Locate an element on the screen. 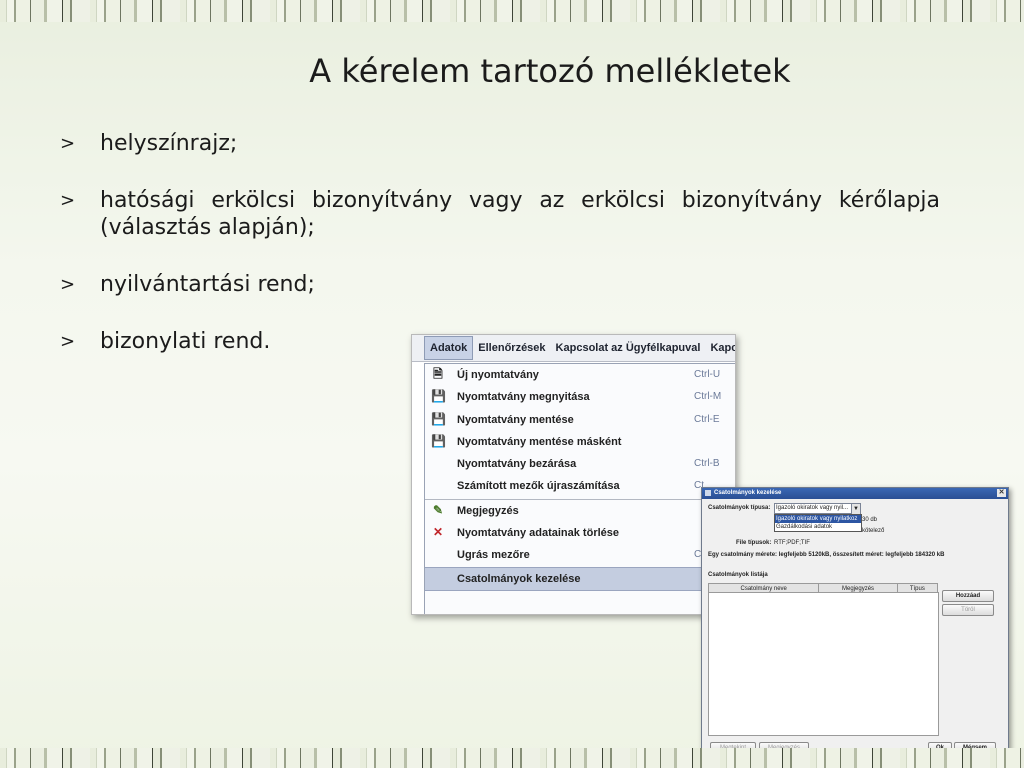  dropdown-option: Gazdálkodási adatok is located at coordinates (818, 527).